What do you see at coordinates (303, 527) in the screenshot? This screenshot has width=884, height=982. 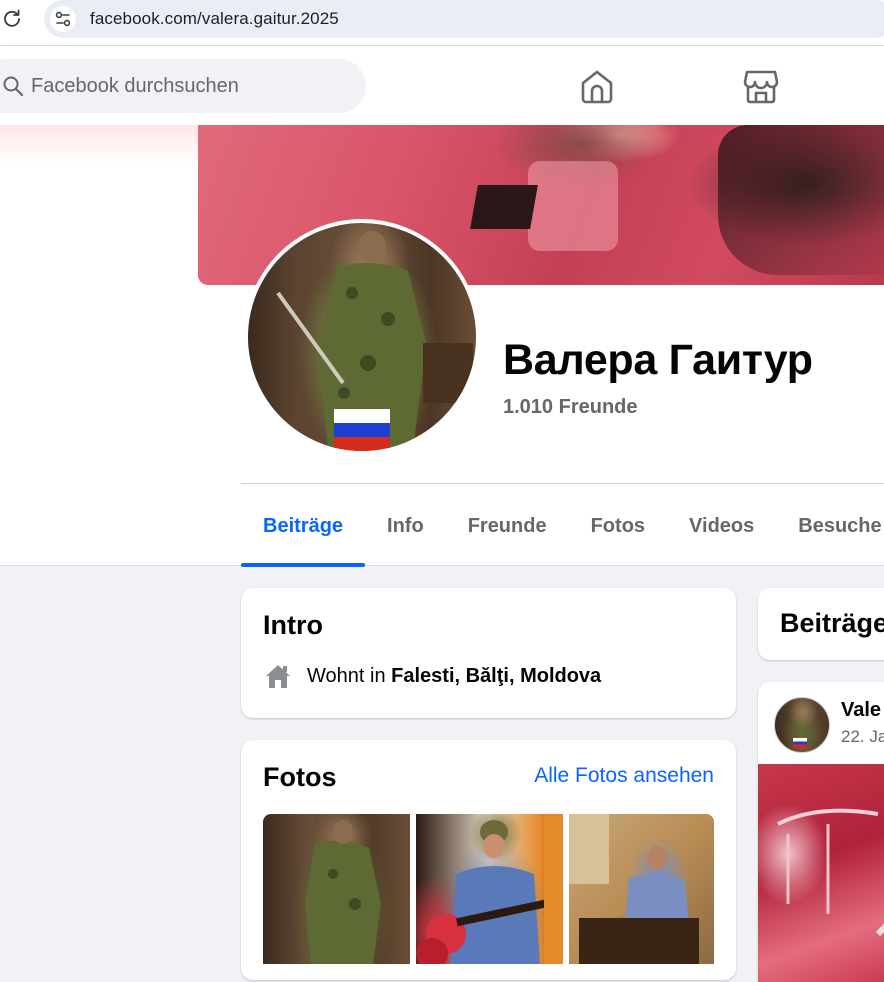 I see `tab-posts: Beiträge` at bounding box center [303, 527].